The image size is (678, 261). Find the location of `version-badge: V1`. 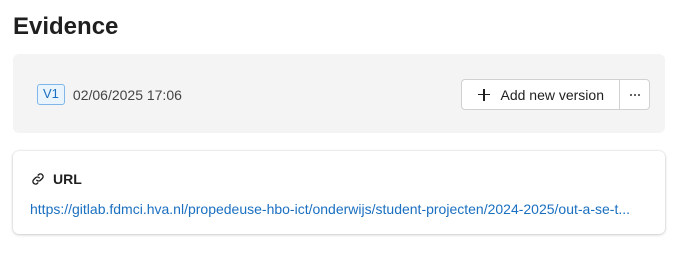

version-badge: V1 is located at coordinates (51, 94).